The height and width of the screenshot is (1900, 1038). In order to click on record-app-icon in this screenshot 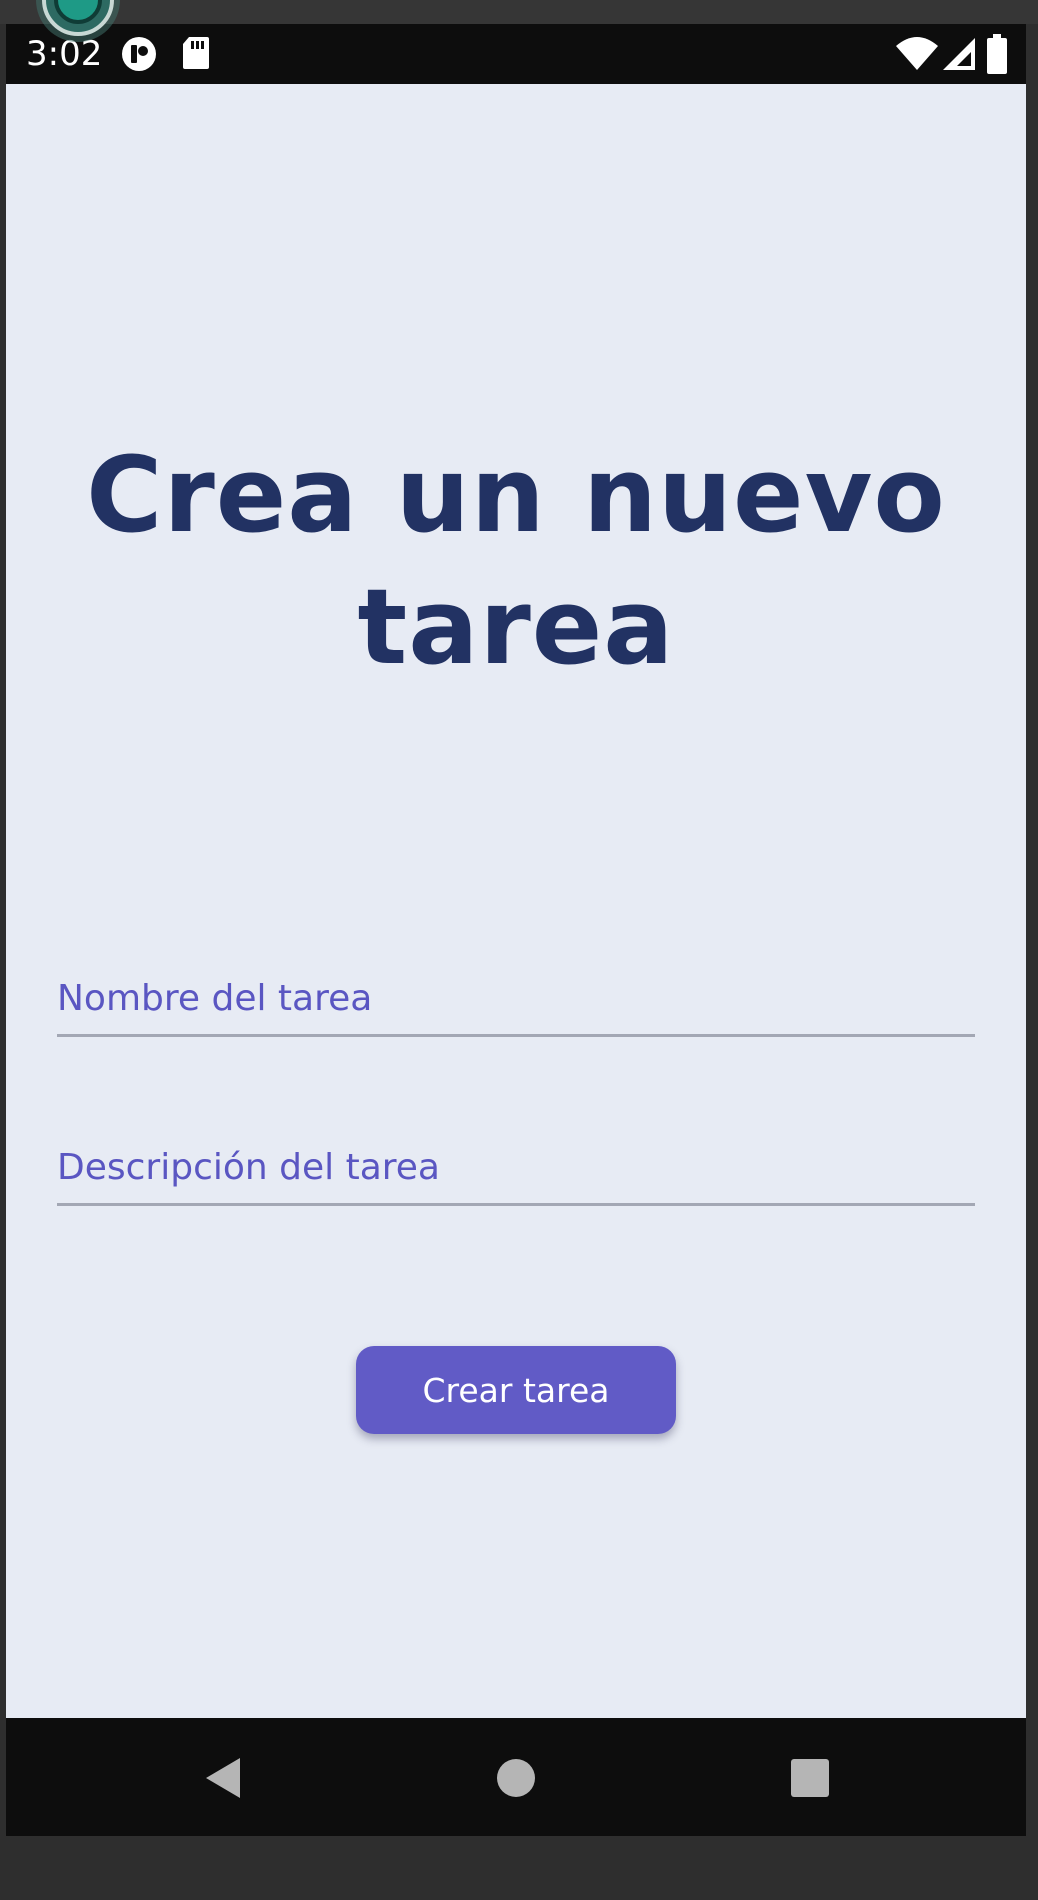, I will do `click(139, 54)`.